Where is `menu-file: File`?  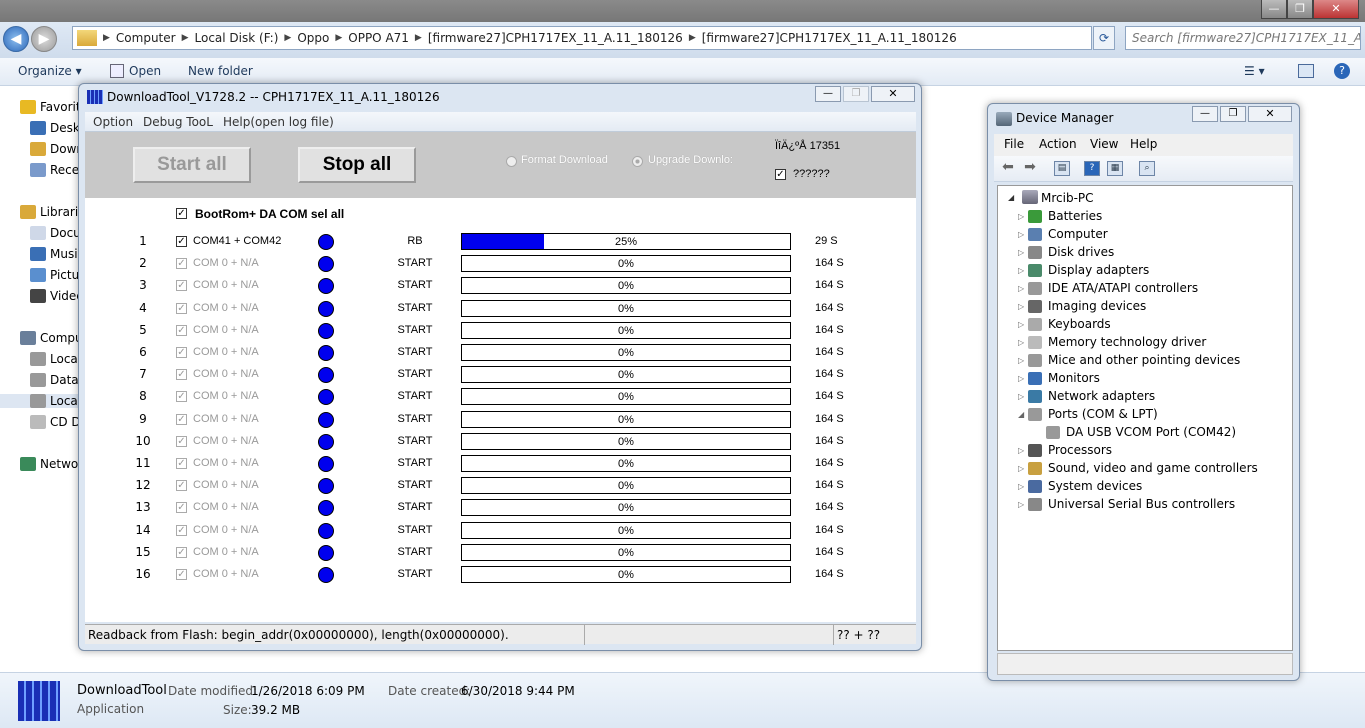
menu-file: File is located at coordinates (1014, 144).